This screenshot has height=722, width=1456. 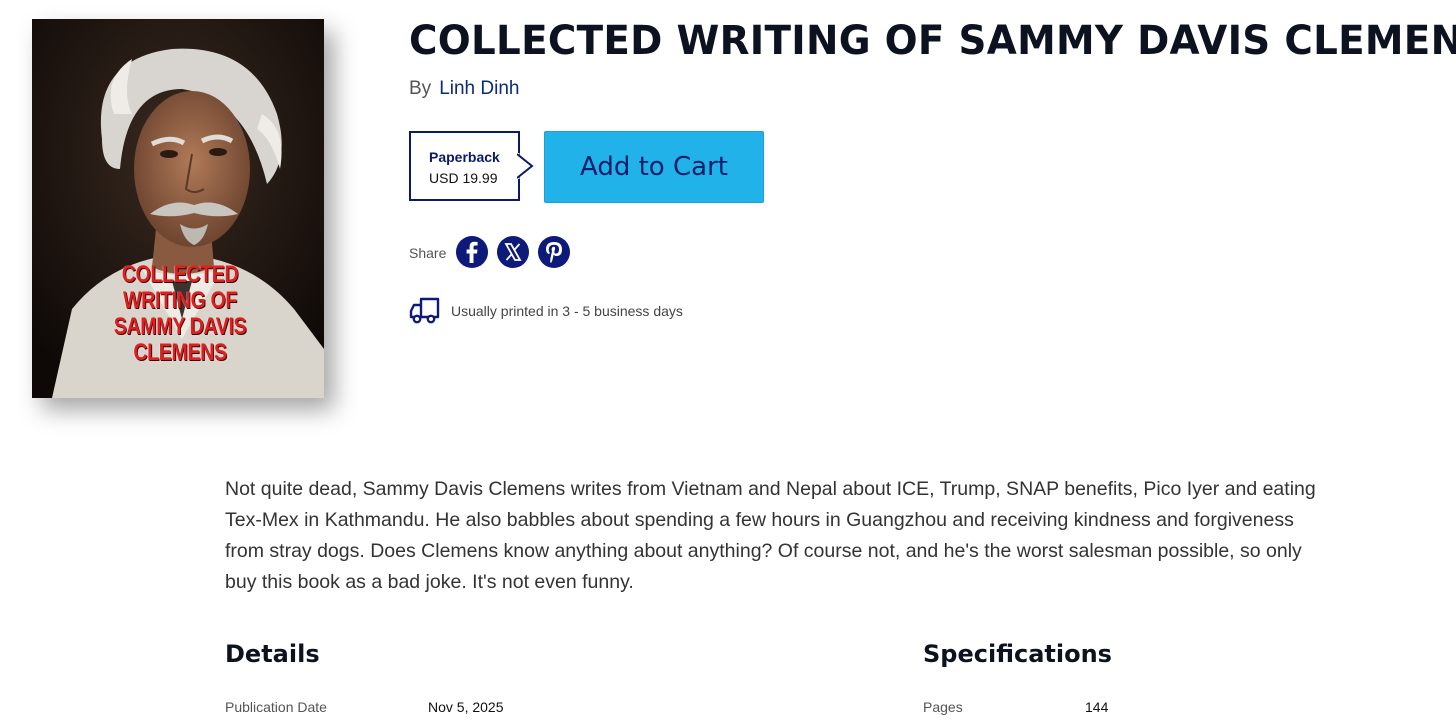 I want to click on cover-title-line: CLEMENS, so click(x=180, y=352).